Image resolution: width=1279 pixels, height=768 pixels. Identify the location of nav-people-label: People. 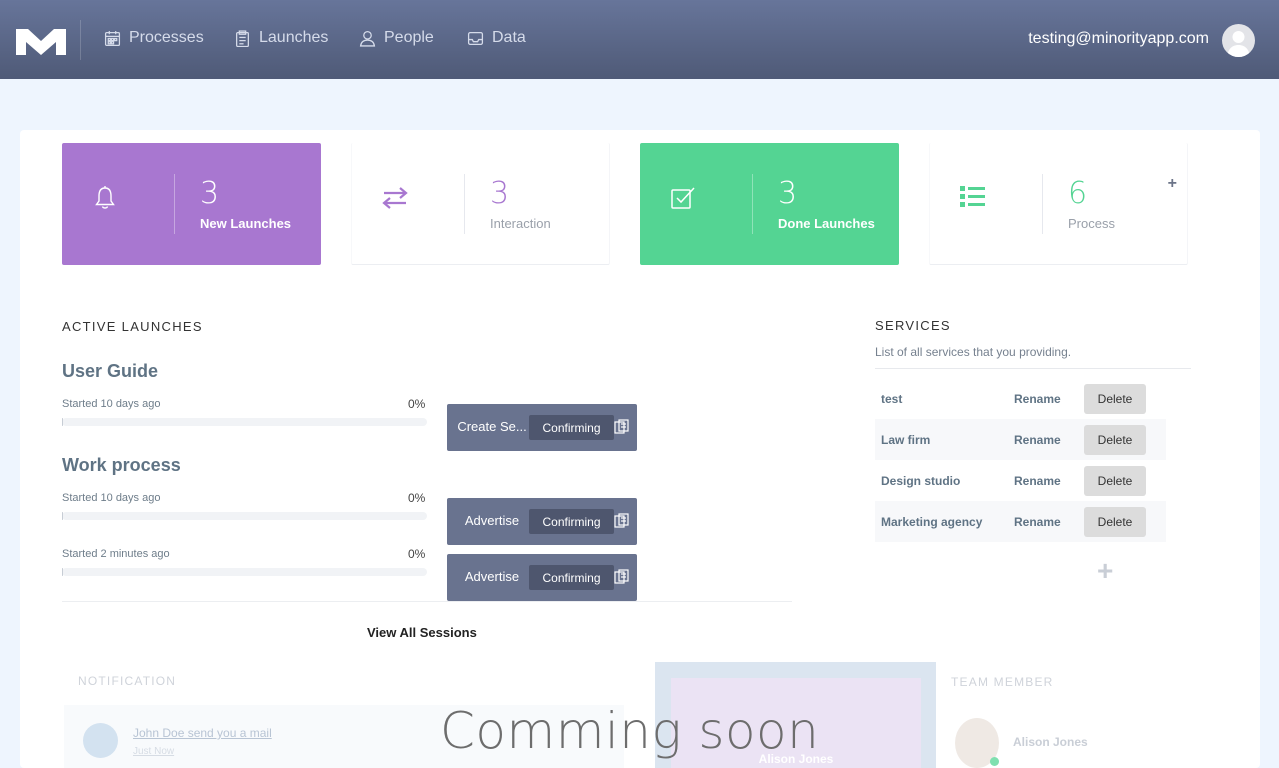
(409, 37).